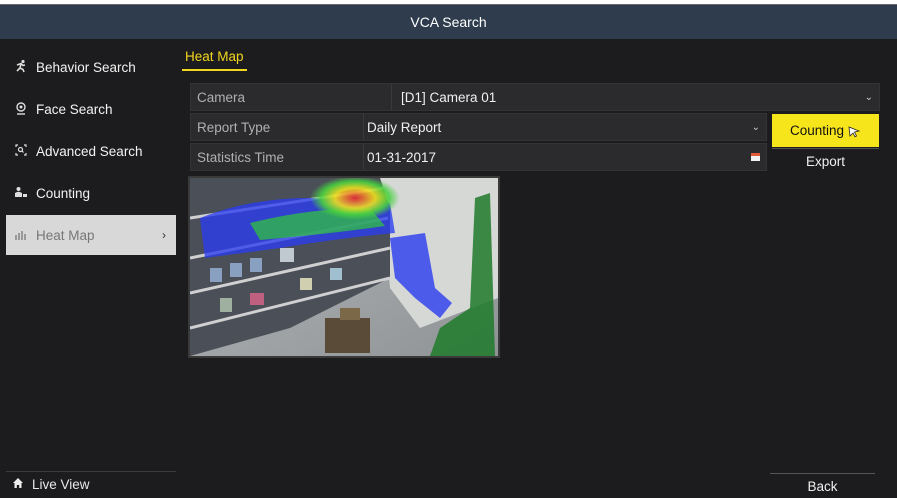 The width and height of the screenshot is (897, 498). I want to click on report-type-label: Report Type, so click(234, 127).